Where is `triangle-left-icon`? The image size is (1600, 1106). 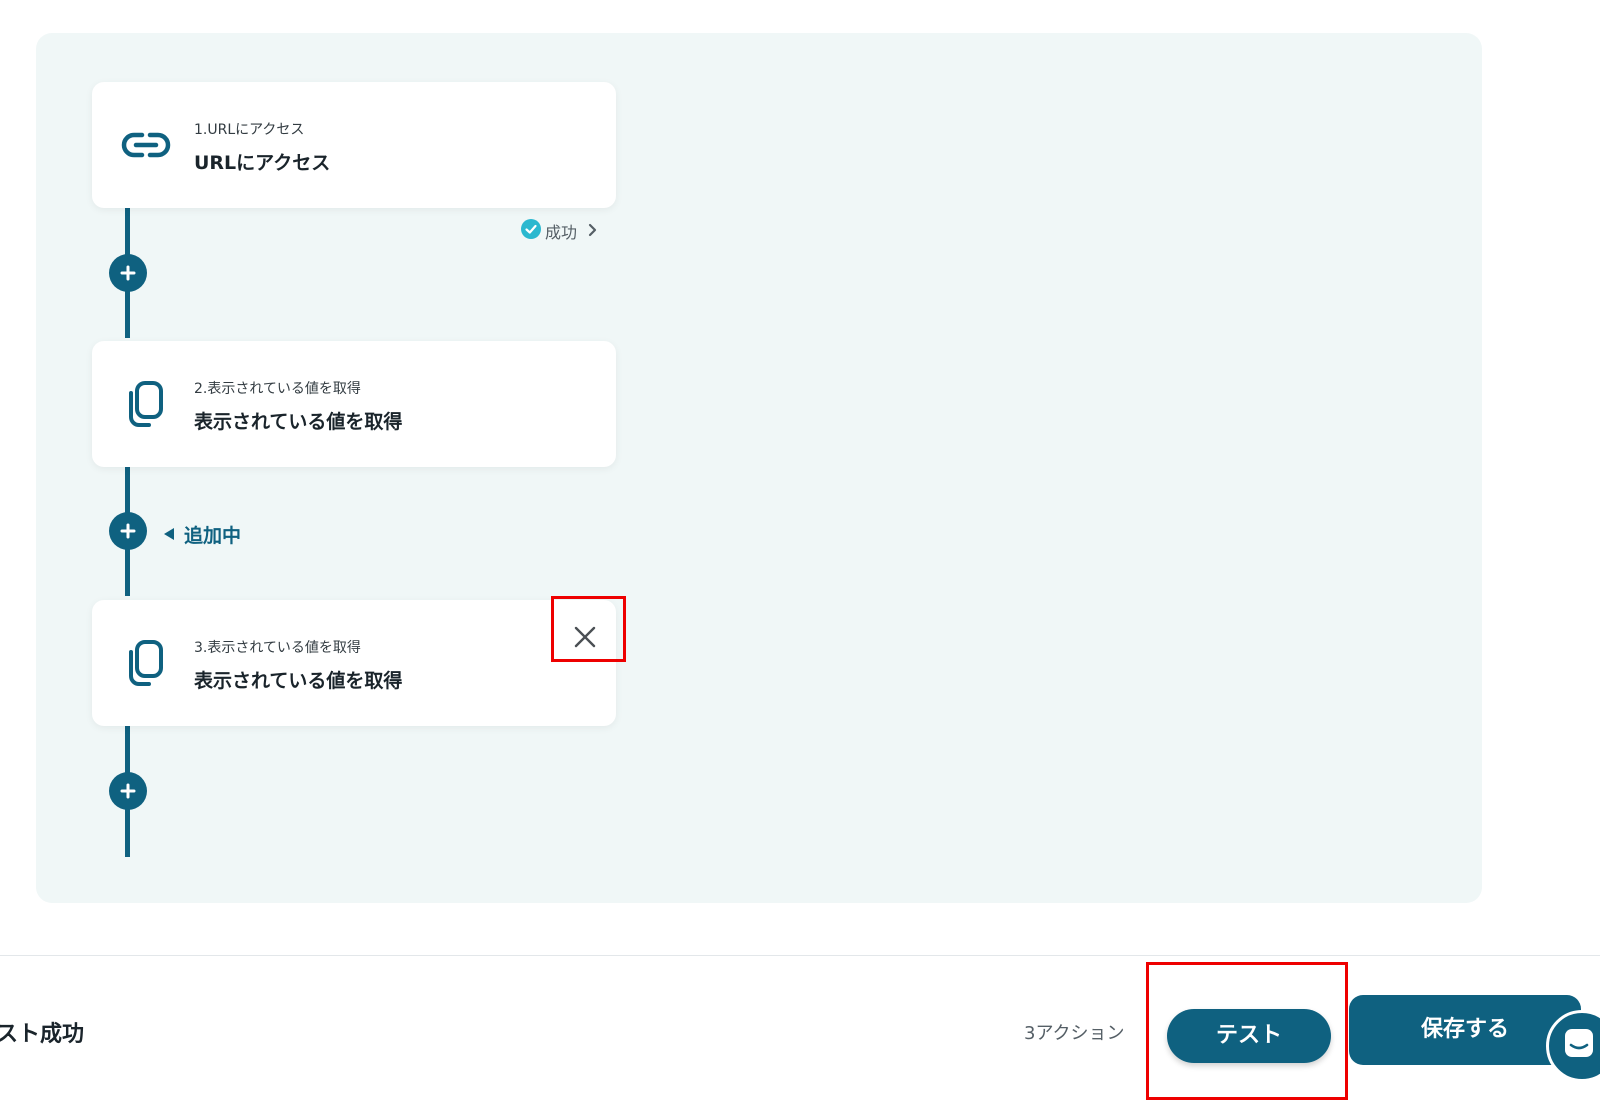
triangle-left-icon is located at coordinates (169, 535).